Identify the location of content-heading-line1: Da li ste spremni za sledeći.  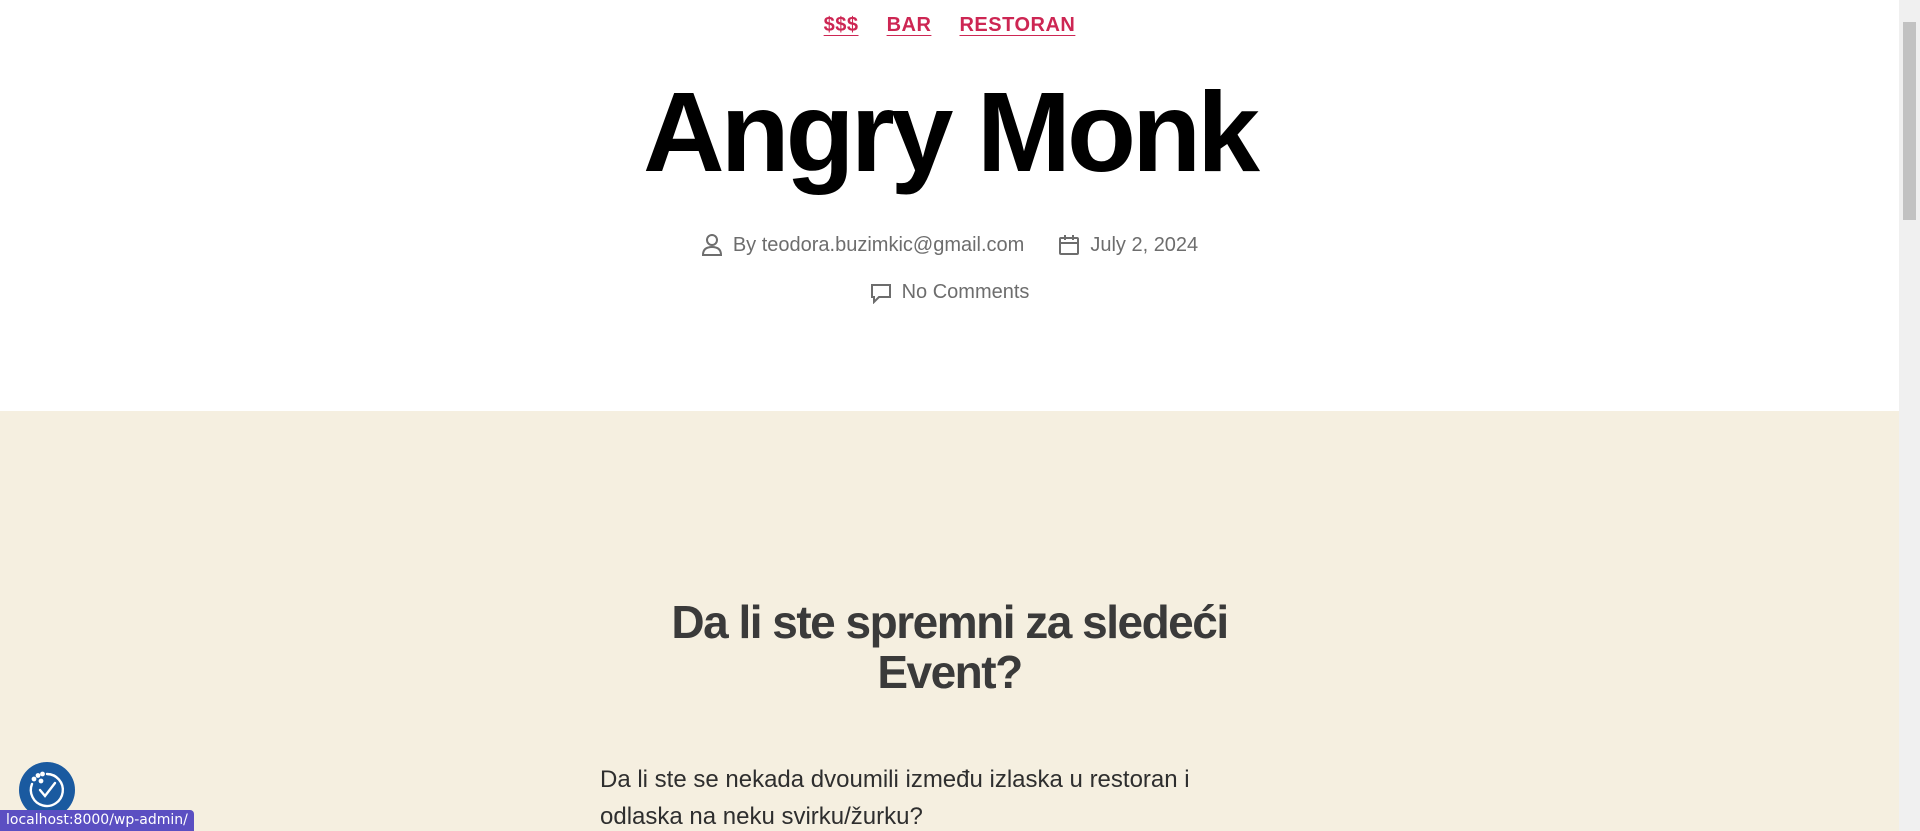
(950, 622).